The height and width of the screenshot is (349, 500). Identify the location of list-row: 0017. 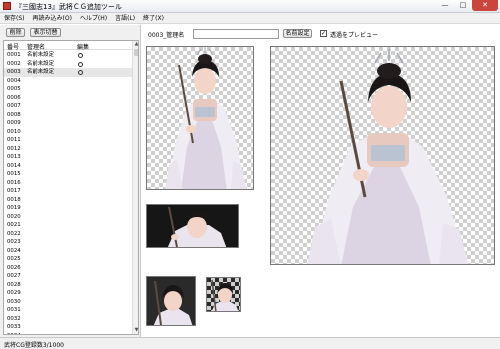
(68, 191).